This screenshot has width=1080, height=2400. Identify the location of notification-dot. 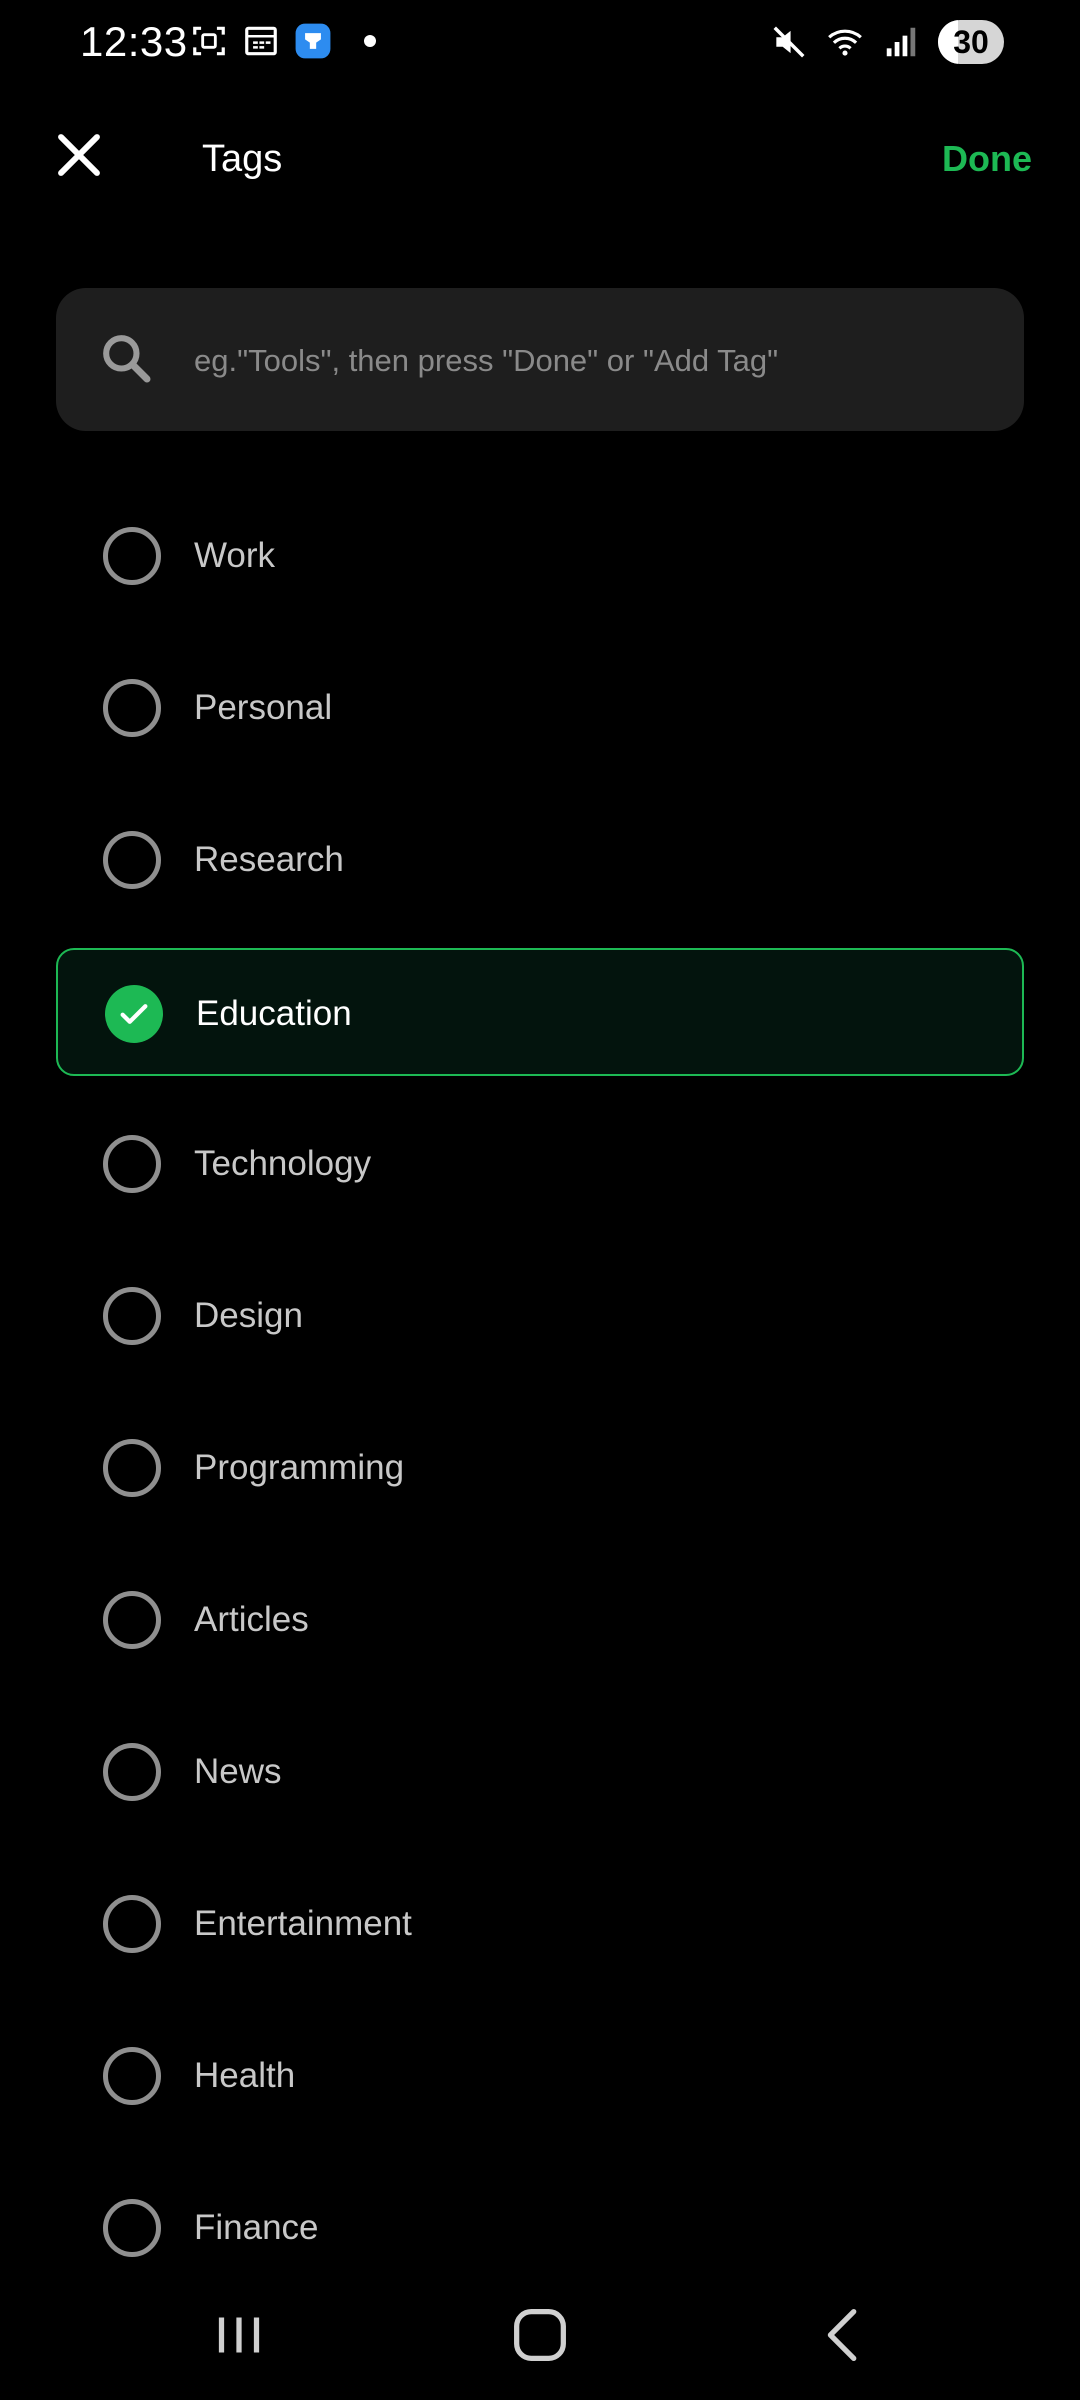
(370, 41).